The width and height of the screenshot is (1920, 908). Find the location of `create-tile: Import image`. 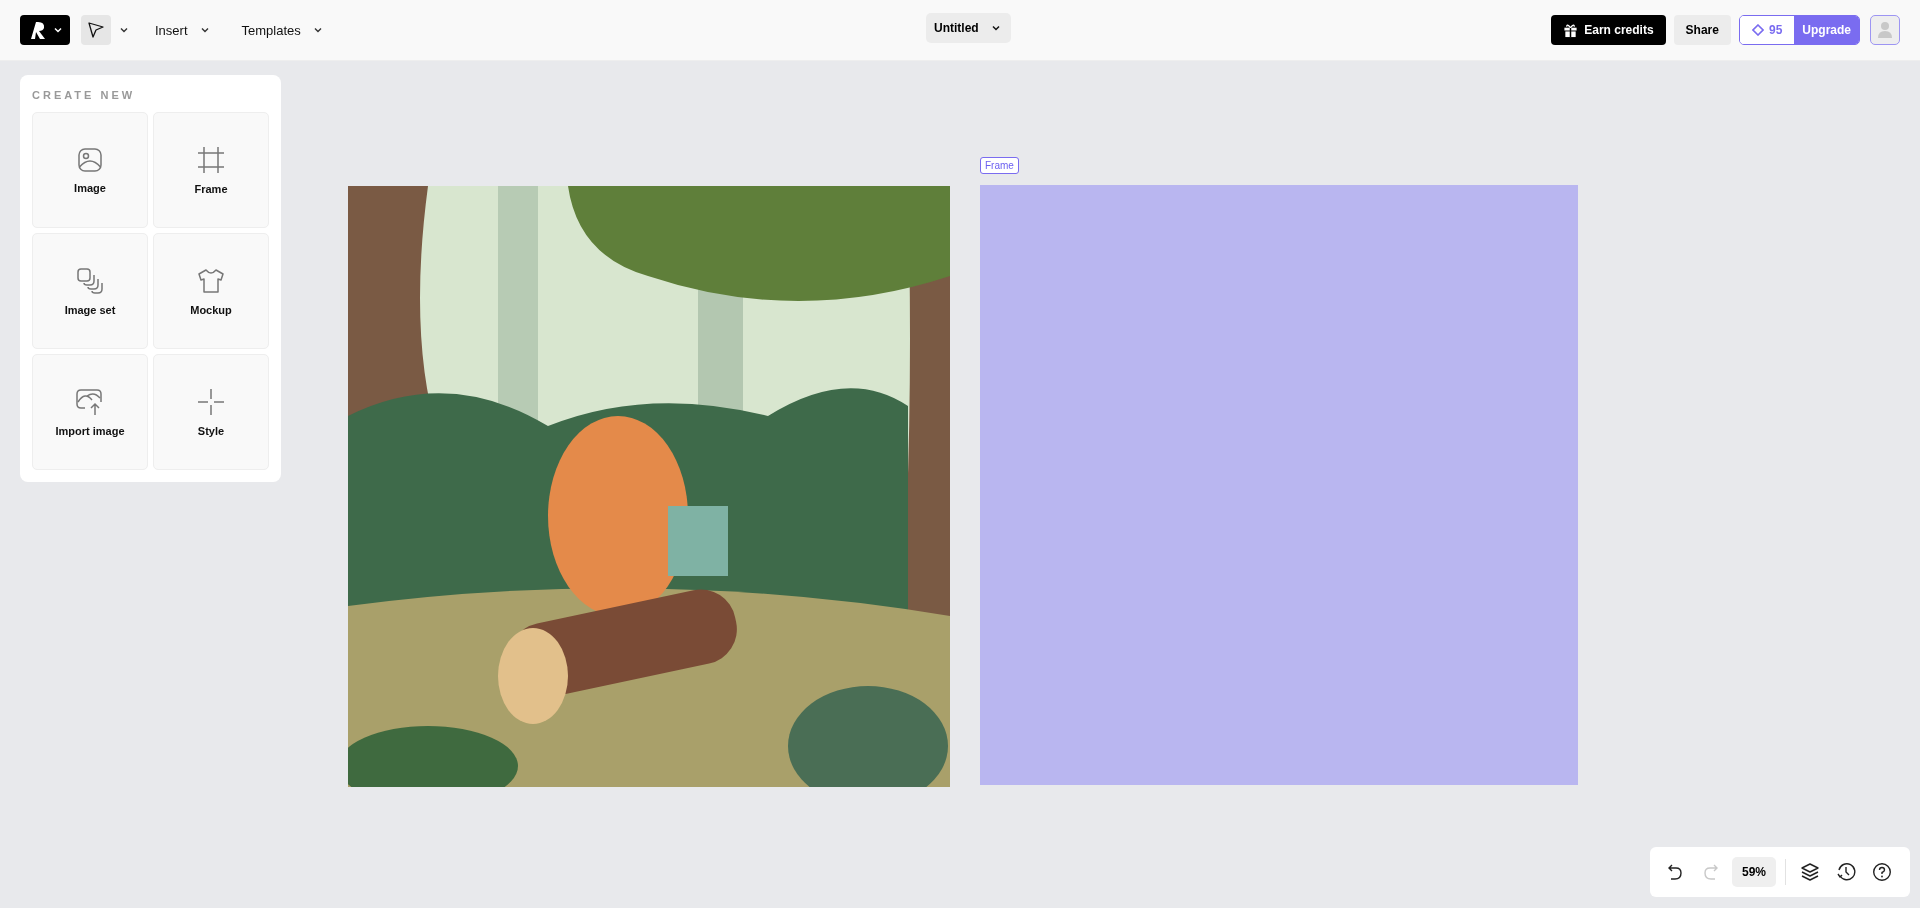

create-tile: Import image is located at coordinates (90, 412).